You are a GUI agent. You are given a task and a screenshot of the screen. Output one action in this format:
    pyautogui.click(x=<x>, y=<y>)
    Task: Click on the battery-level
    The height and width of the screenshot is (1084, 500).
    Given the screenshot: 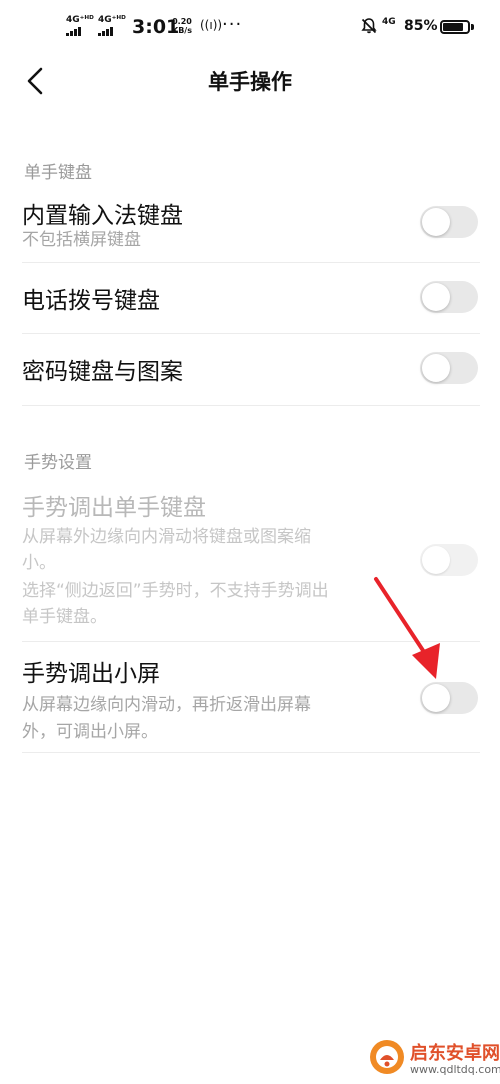 What is the action you would take?
    pyautogui.click(x=453, y=27)
    